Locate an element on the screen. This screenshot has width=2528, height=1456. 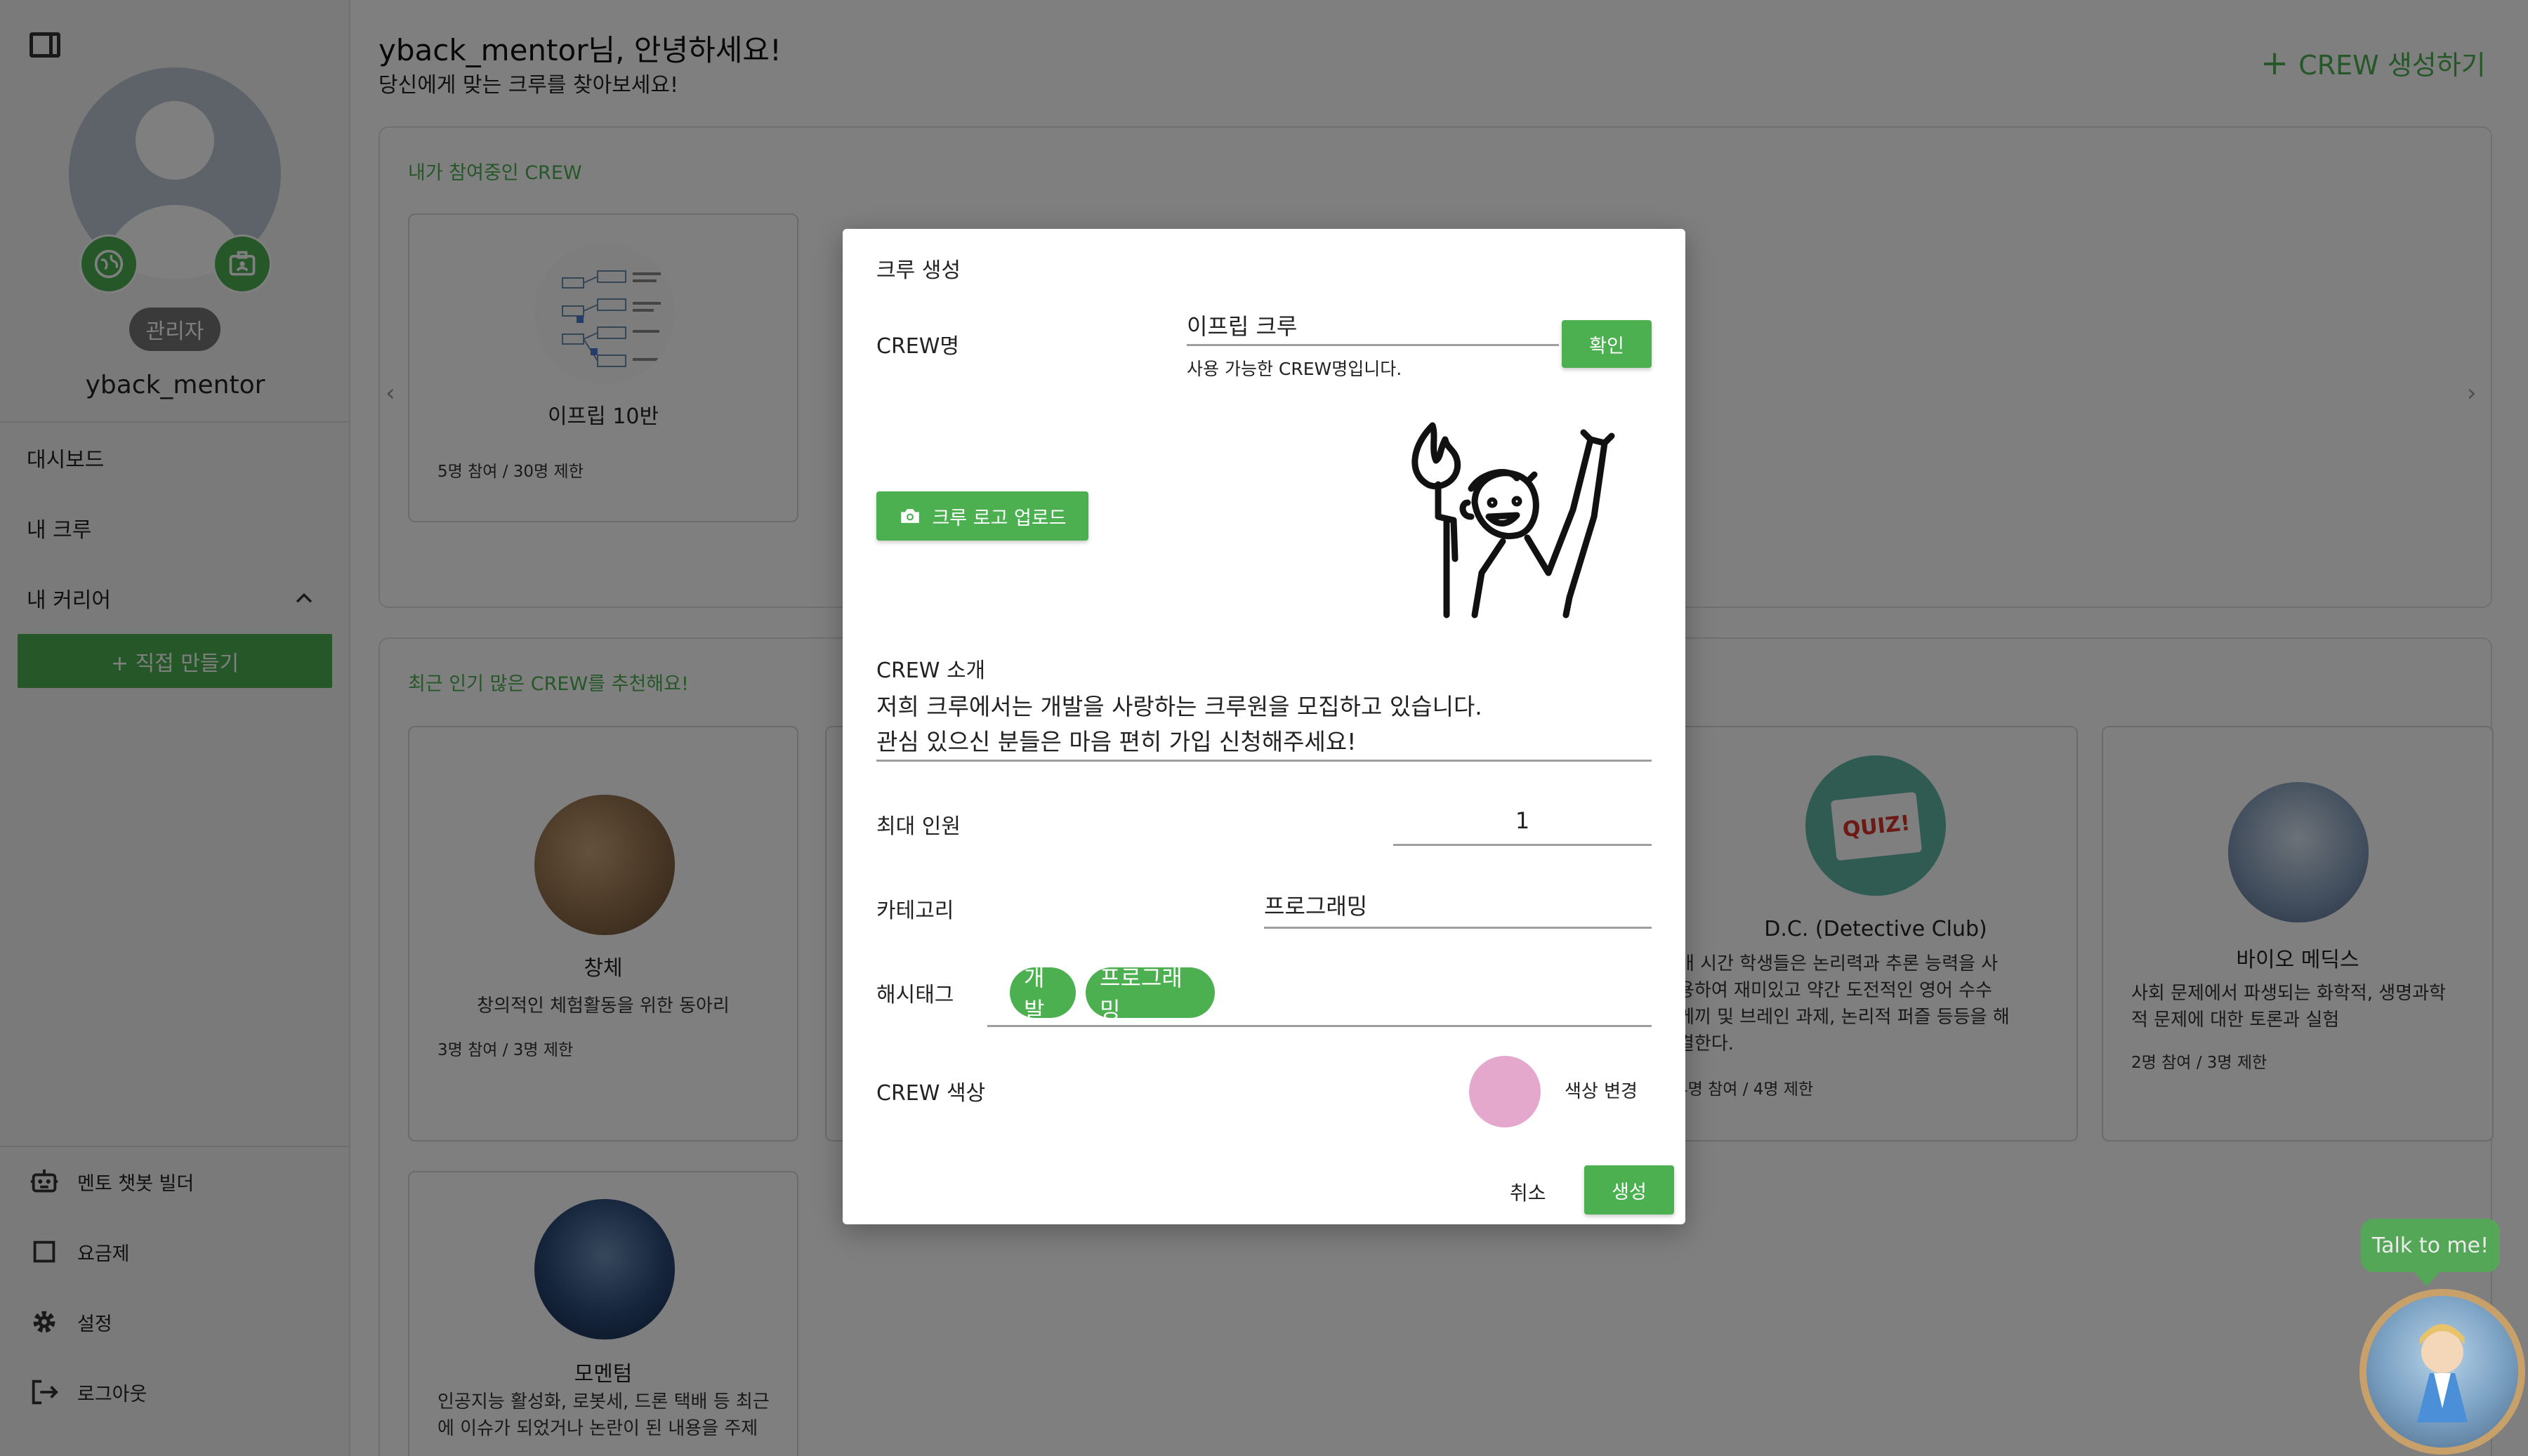
hashtag-label: 해시태그 is located at coordinates (915, 995).